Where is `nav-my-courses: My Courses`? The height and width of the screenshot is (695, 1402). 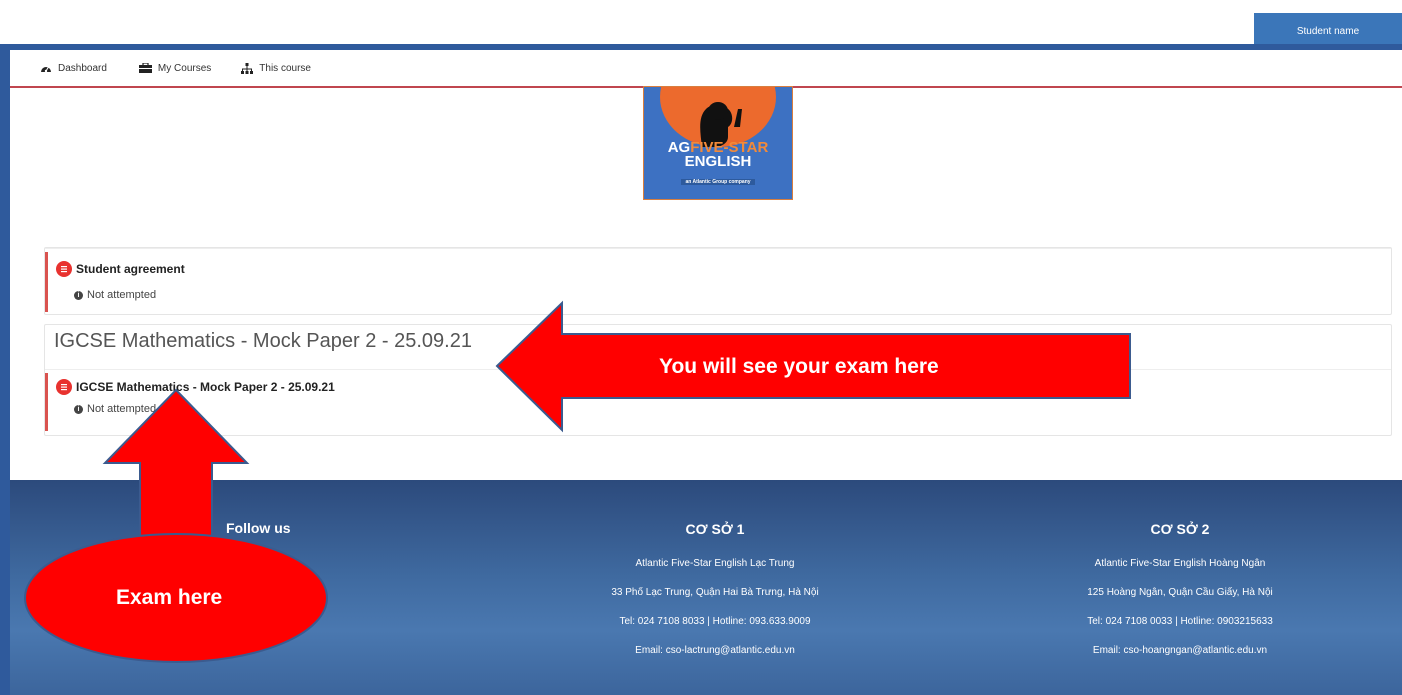
nav-my-courses: My Courses is located at coordinates (175, 68).